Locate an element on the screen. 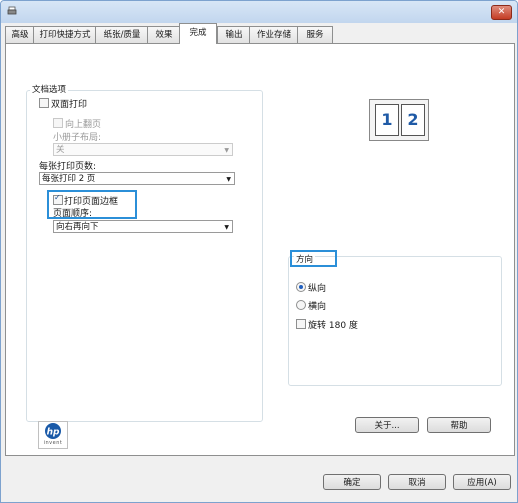 The width and height of the screenshot is (518, 503). page-layout-preview: 1 2 is located at coordinates (399, 120).